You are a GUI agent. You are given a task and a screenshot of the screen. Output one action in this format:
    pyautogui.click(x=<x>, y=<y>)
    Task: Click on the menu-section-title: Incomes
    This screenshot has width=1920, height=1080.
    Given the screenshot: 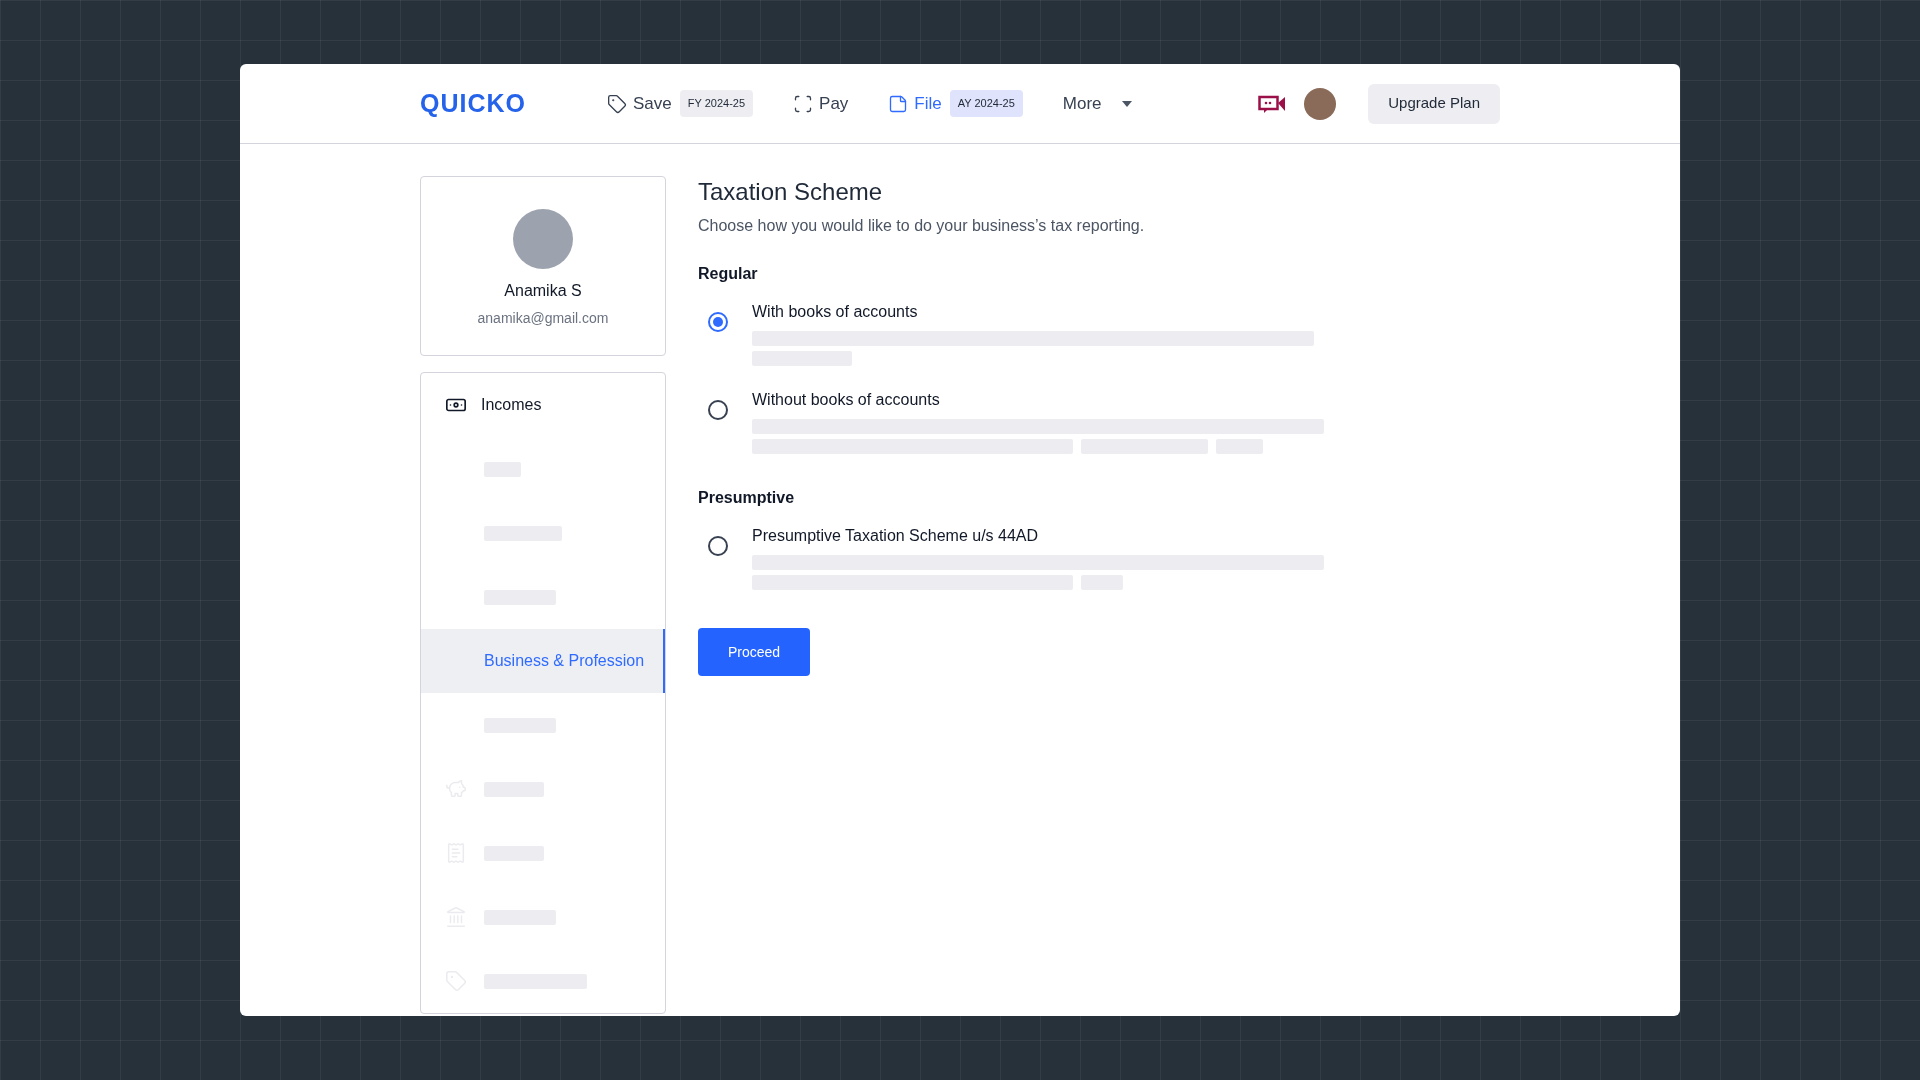 What is the action you would take?
    pyautogui.click(x=511, y=405)
    